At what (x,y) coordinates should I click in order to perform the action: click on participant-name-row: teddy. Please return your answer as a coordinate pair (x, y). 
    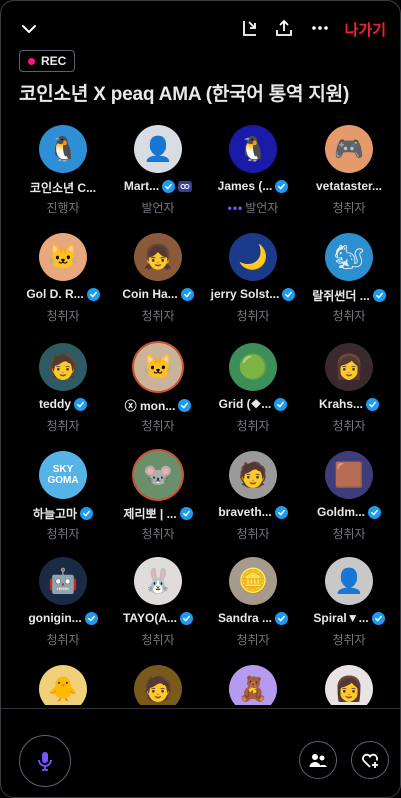
    Looking at the image, I should click on (63, 404).